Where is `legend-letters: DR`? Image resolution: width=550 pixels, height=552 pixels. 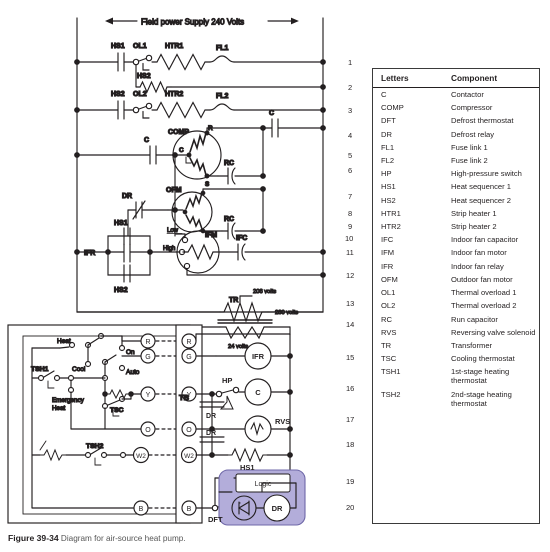 legend-letters: DR is located at coordinates (386, 134).